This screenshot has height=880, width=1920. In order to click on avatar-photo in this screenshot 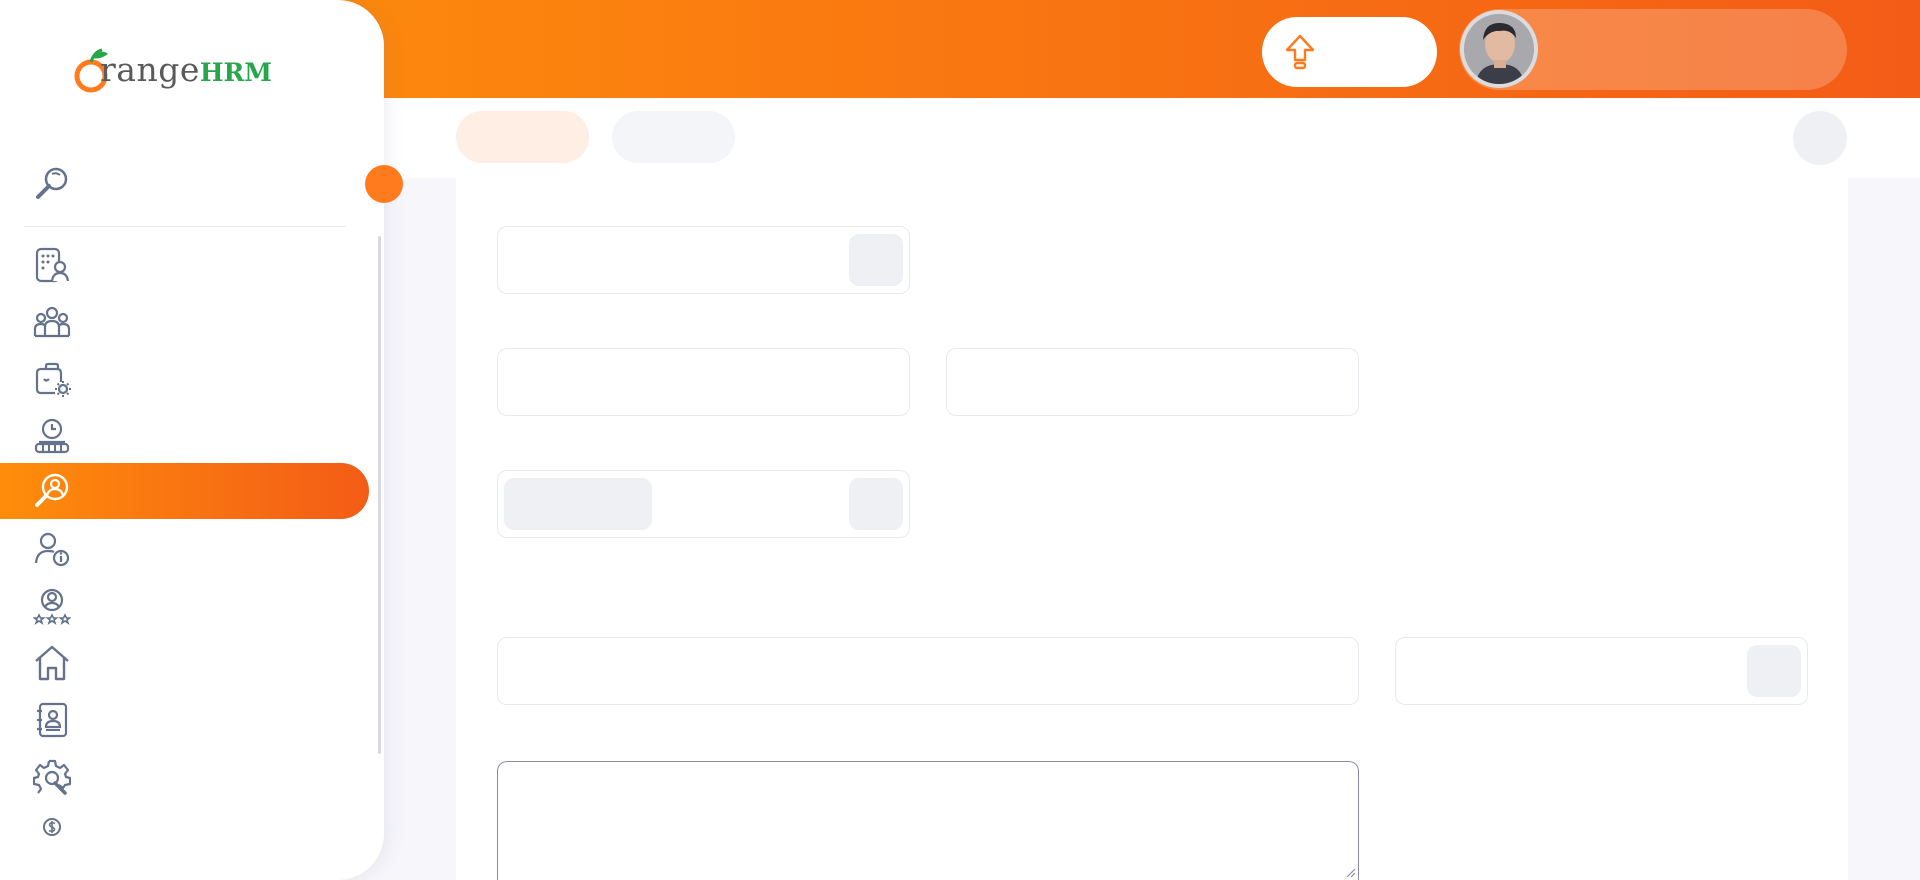, I will do `click(1499, 49)`.